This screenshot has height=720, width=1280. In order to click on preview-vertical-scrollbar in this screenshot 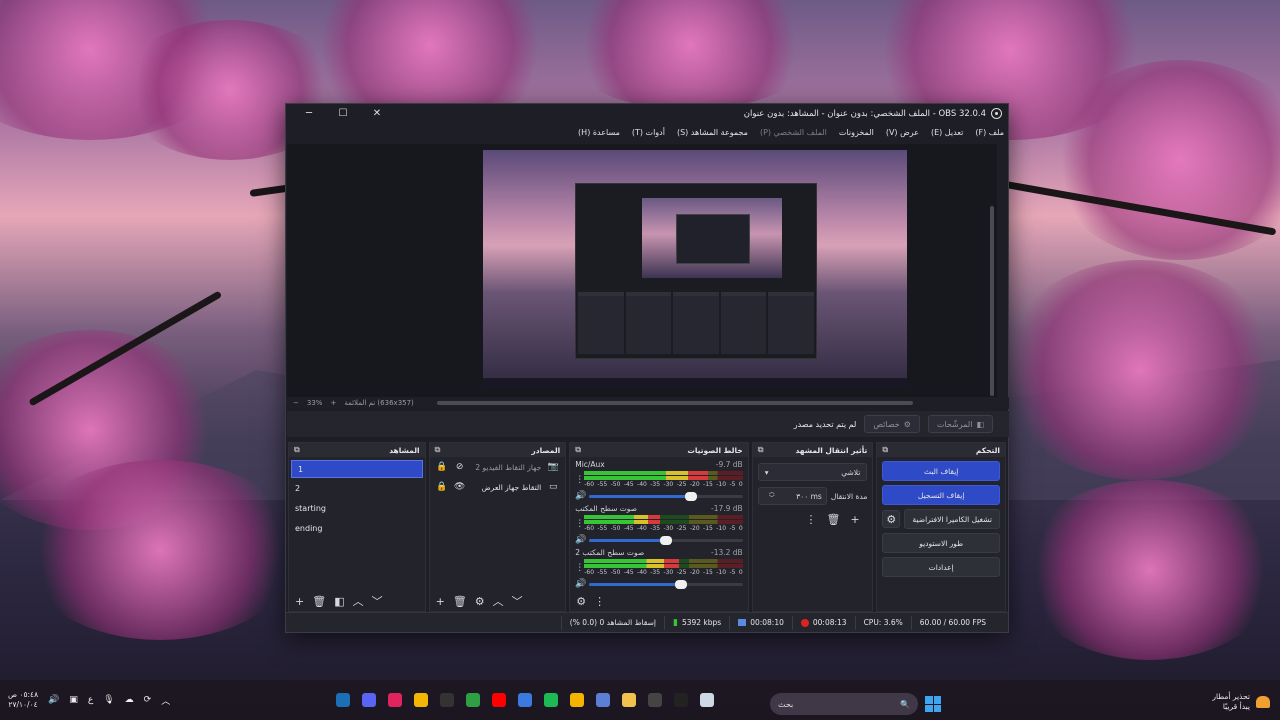, I will do `click(992, 301)`.